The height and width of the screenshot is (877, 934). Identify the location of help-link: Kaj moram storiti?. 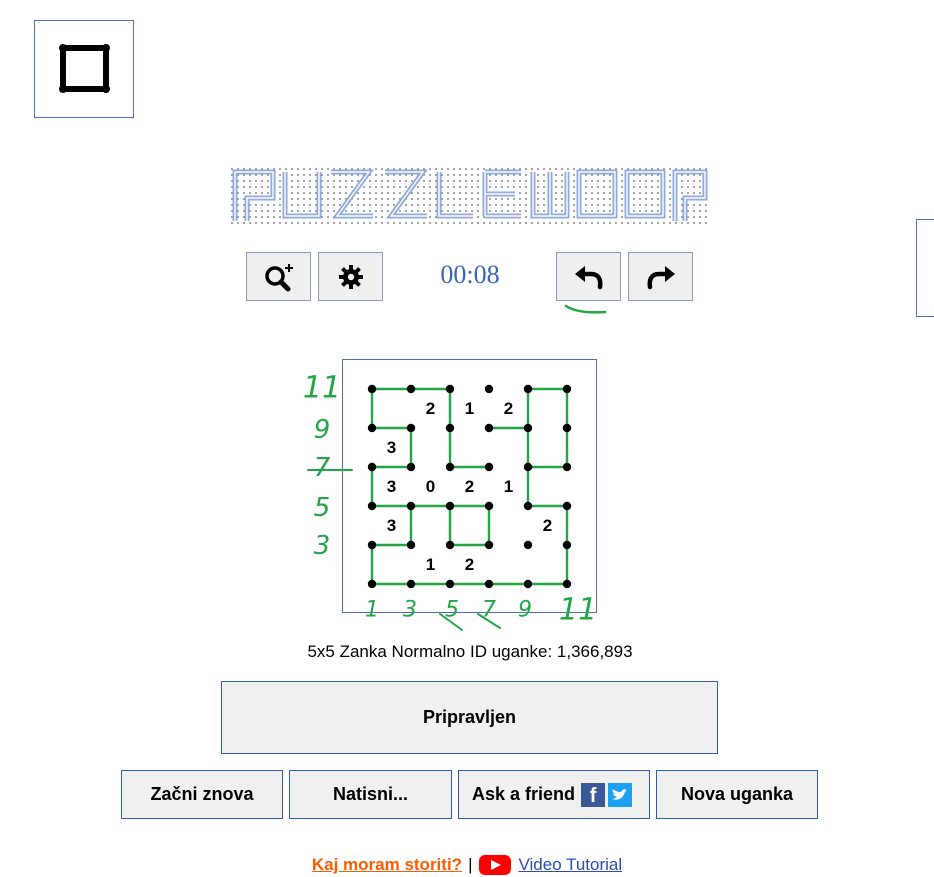
(387, 865).